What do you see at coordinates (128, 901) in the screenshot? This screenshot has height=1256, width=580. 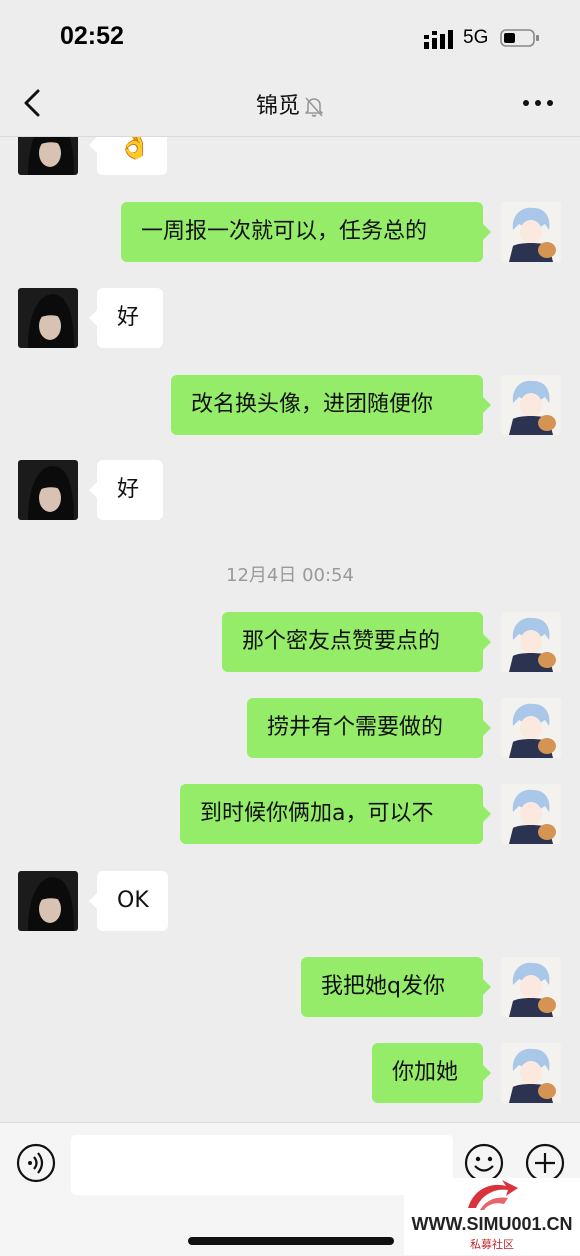 I see `message-bubble-incoming: OK` at bounding box center [128, 901].